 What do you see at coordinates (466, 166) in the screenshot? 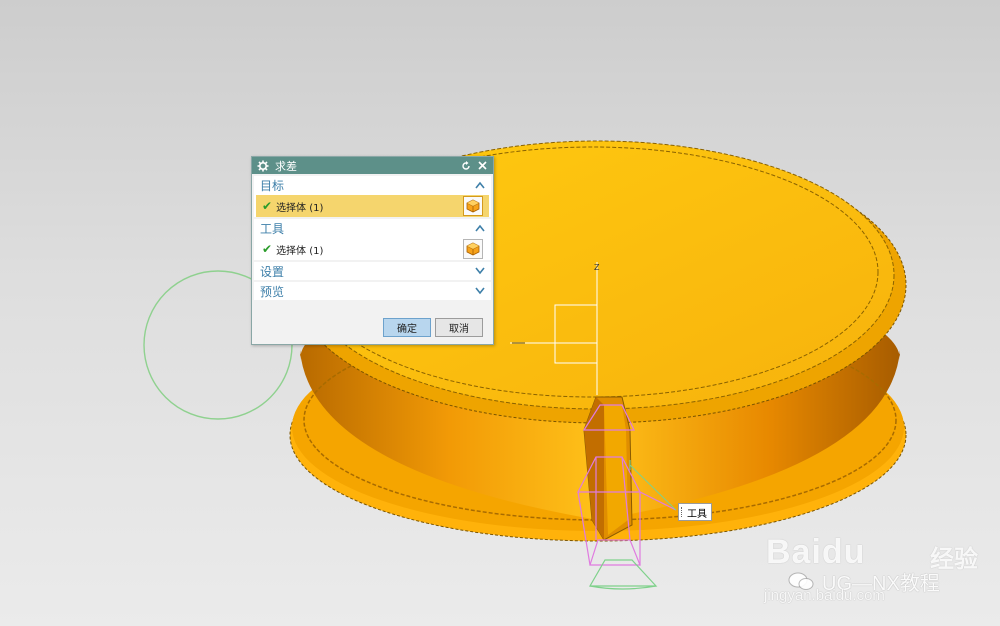
I see `reset-icon` at bounding box center [466, 166].